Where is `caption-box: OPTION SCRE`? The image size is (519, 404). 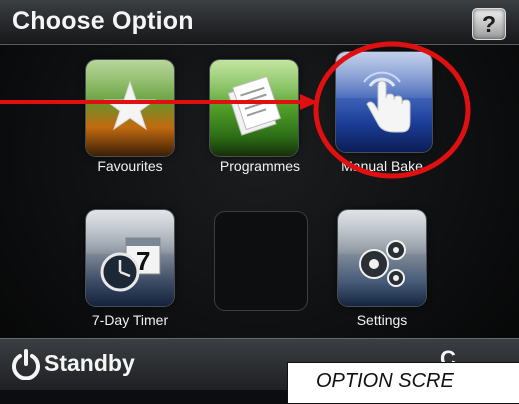
caption-box: OPTION SCRE is located at coordinates (403, 383).